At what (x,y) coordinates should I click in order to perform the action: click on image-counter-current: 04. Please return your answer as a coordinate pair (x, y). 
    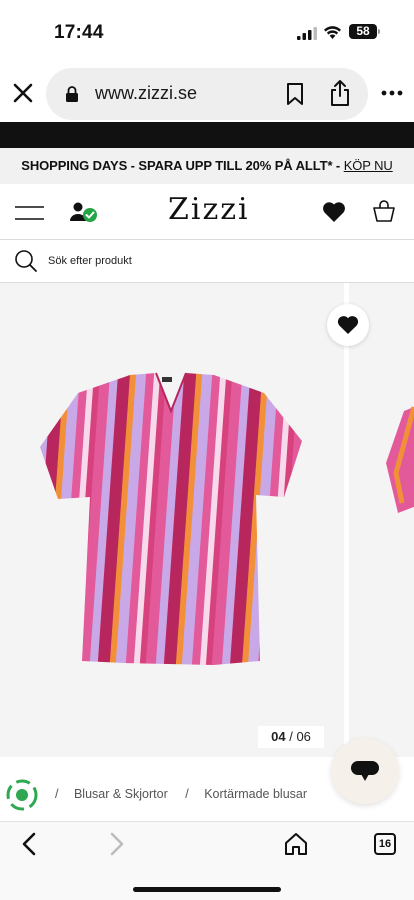
    Looking at the image, I should click on (278, 736).